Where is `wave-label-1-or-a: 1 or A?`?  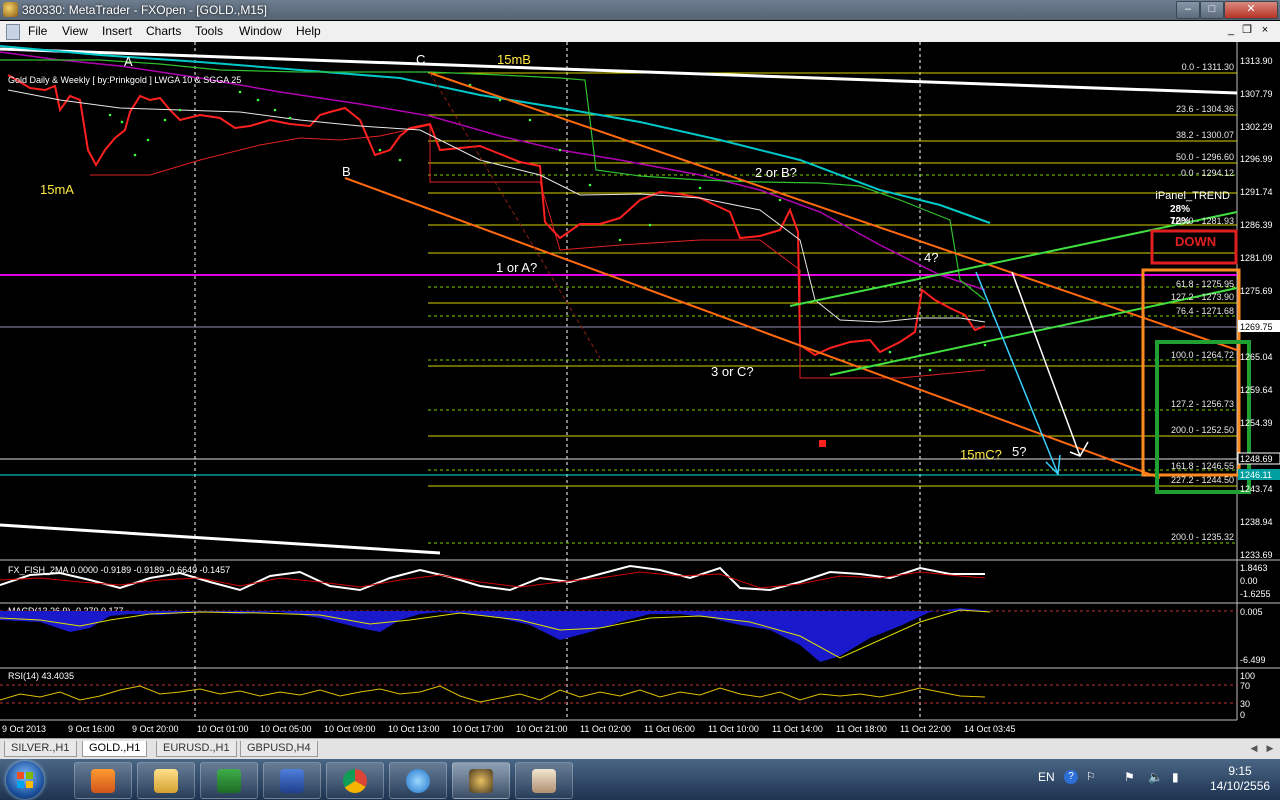 wave-label-1-or-a: 1 or A? is located at coordinates (516, 267).